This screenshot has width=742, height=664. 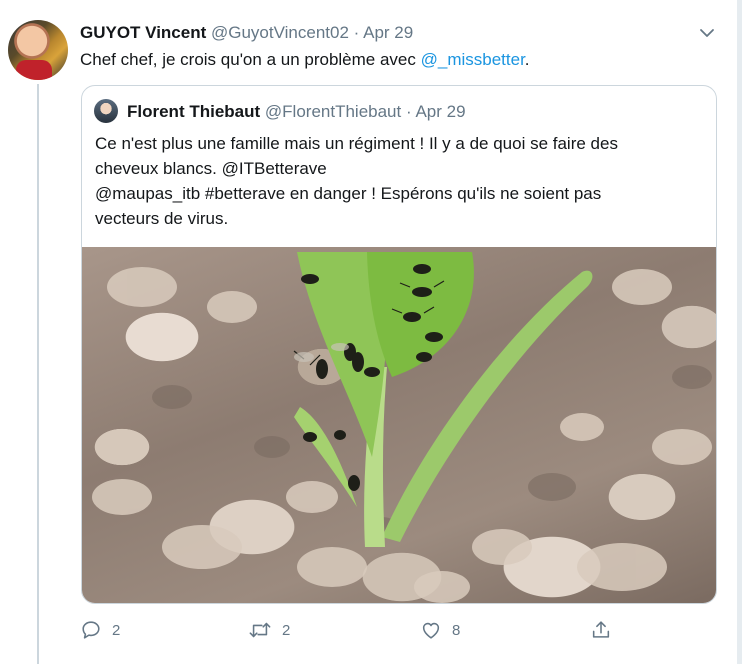 What do you see at coordinates (91, 630) in the screenshot?
I see `reply-icon` at bounding box center [91, 630].